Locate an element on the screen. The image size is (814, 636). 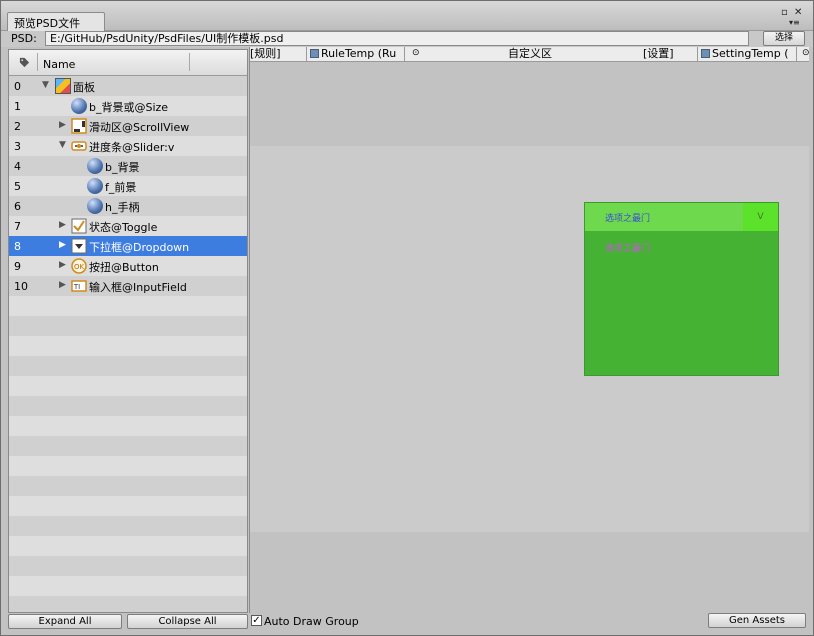
row-index: 8 is located at coordinates (17, 246).